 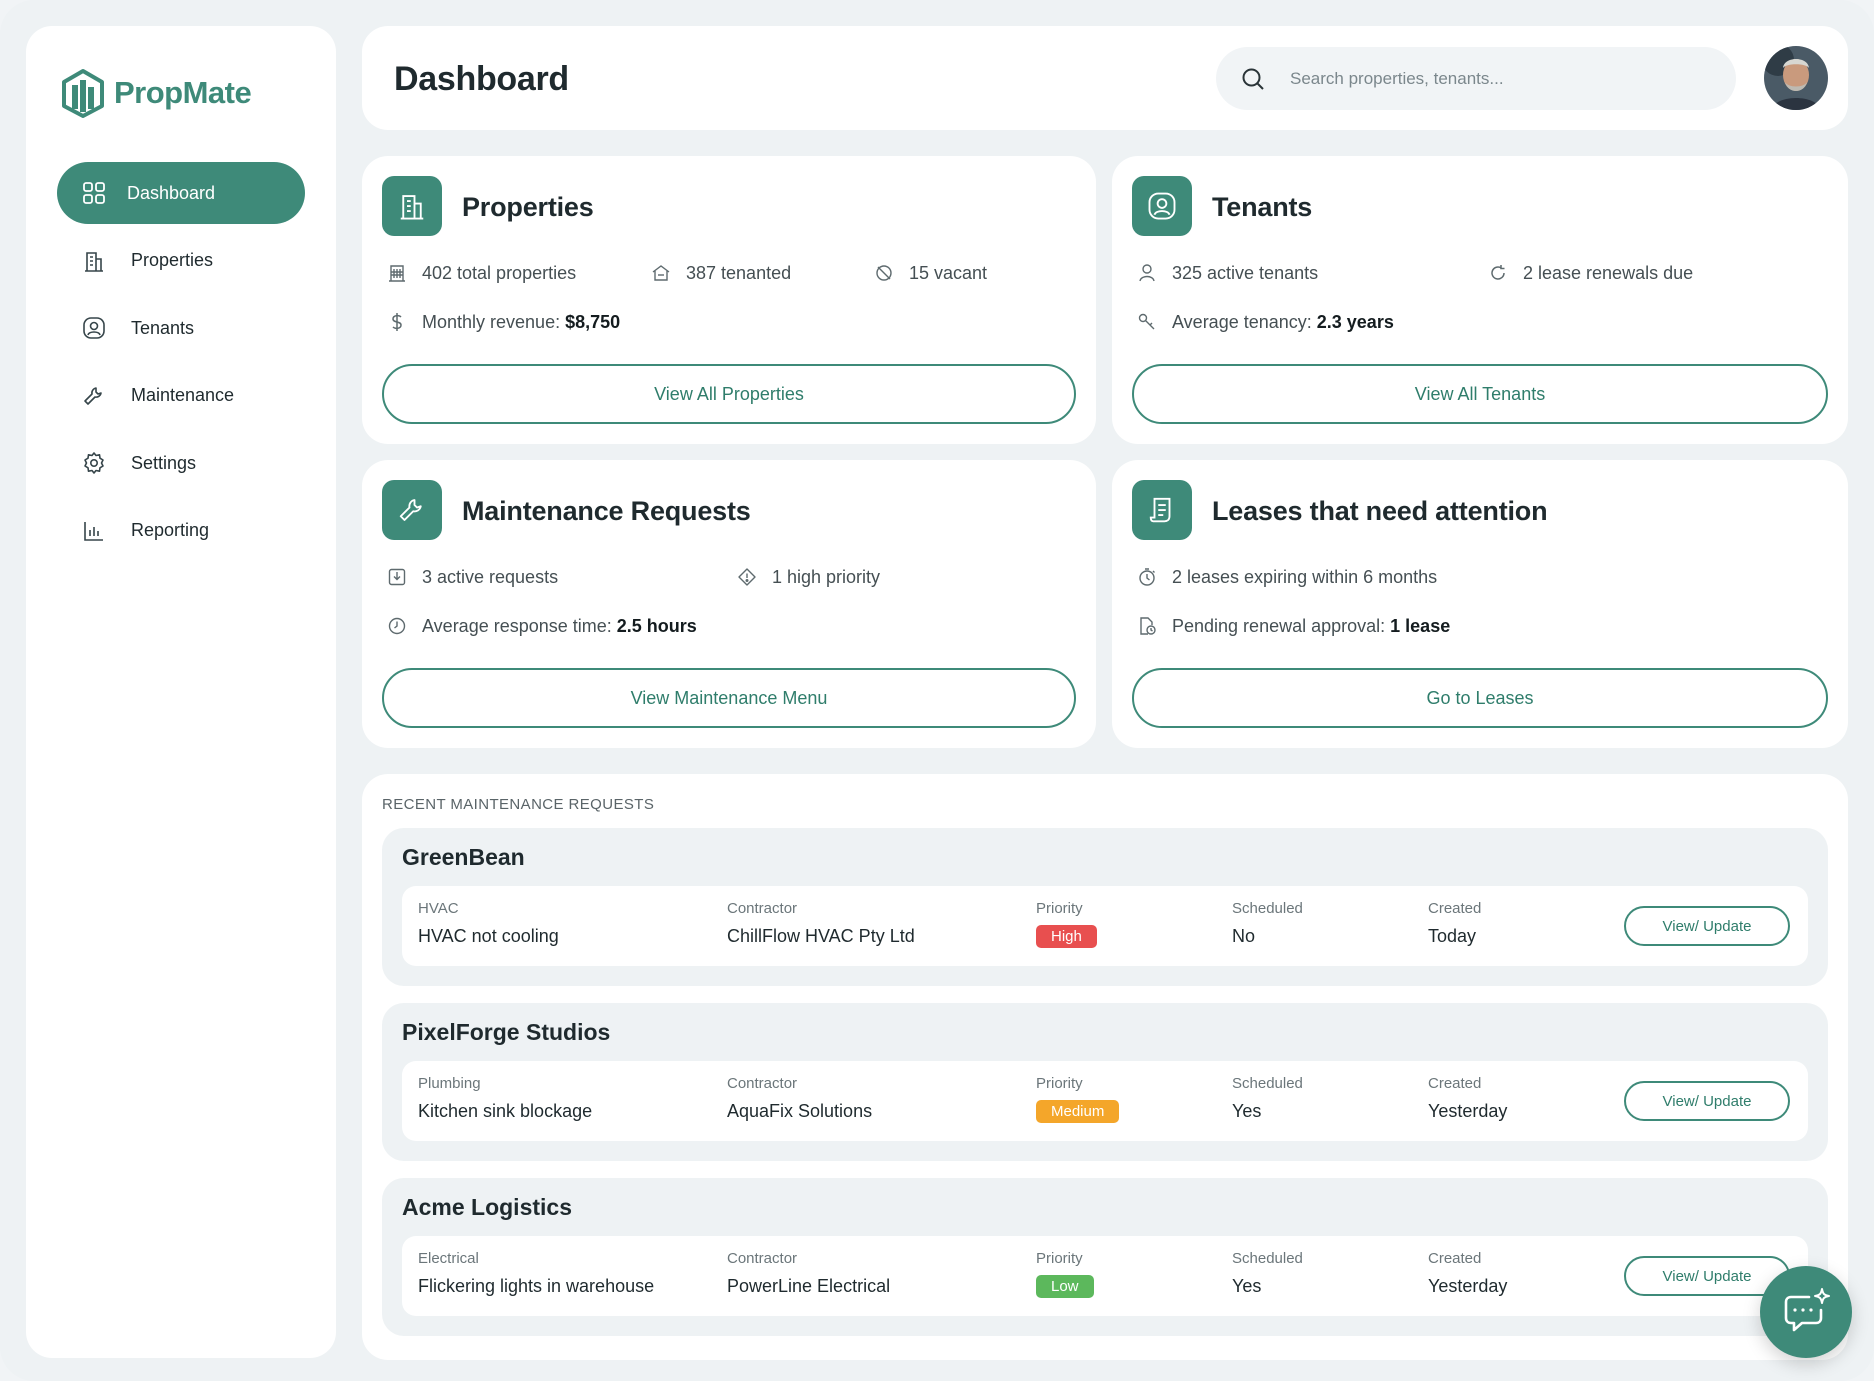 What do you see at coordinates (503, 322) in the screenshot?
I see `stat-monthly-revenue: Monthly revenue: $8,750` at bounding box center [503, 322].